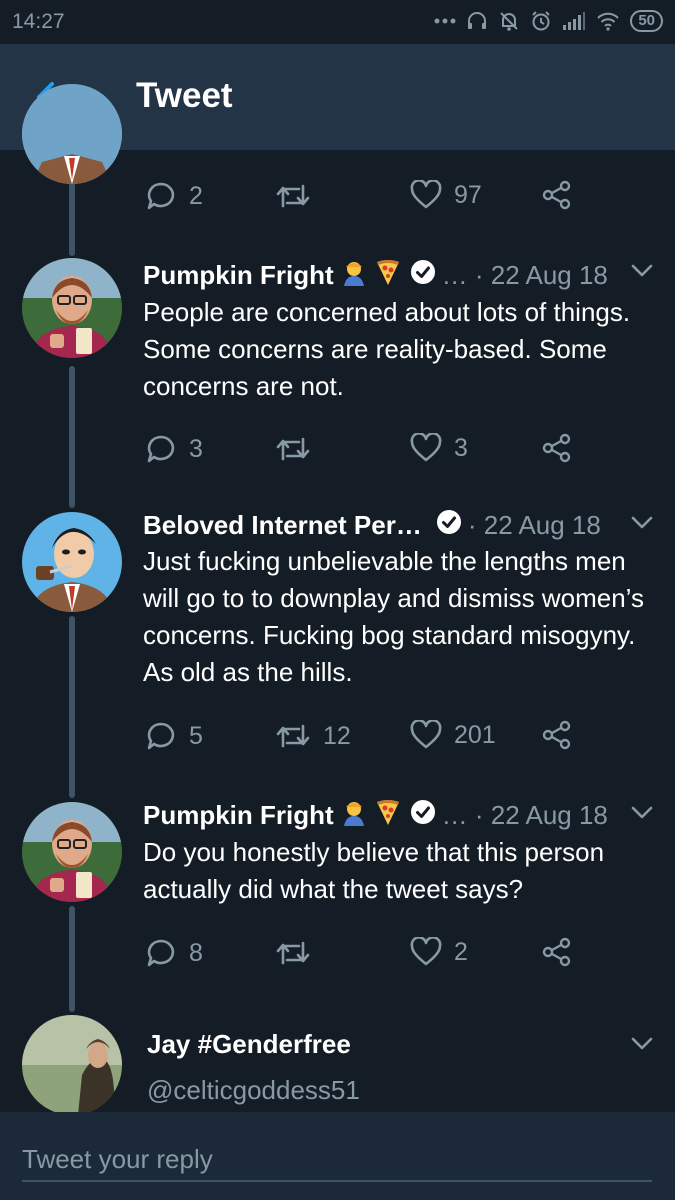  What do you see at coordinates (475, 734) in the screenshot?
I see `like-count: 201` at bounding box center [475, 734].